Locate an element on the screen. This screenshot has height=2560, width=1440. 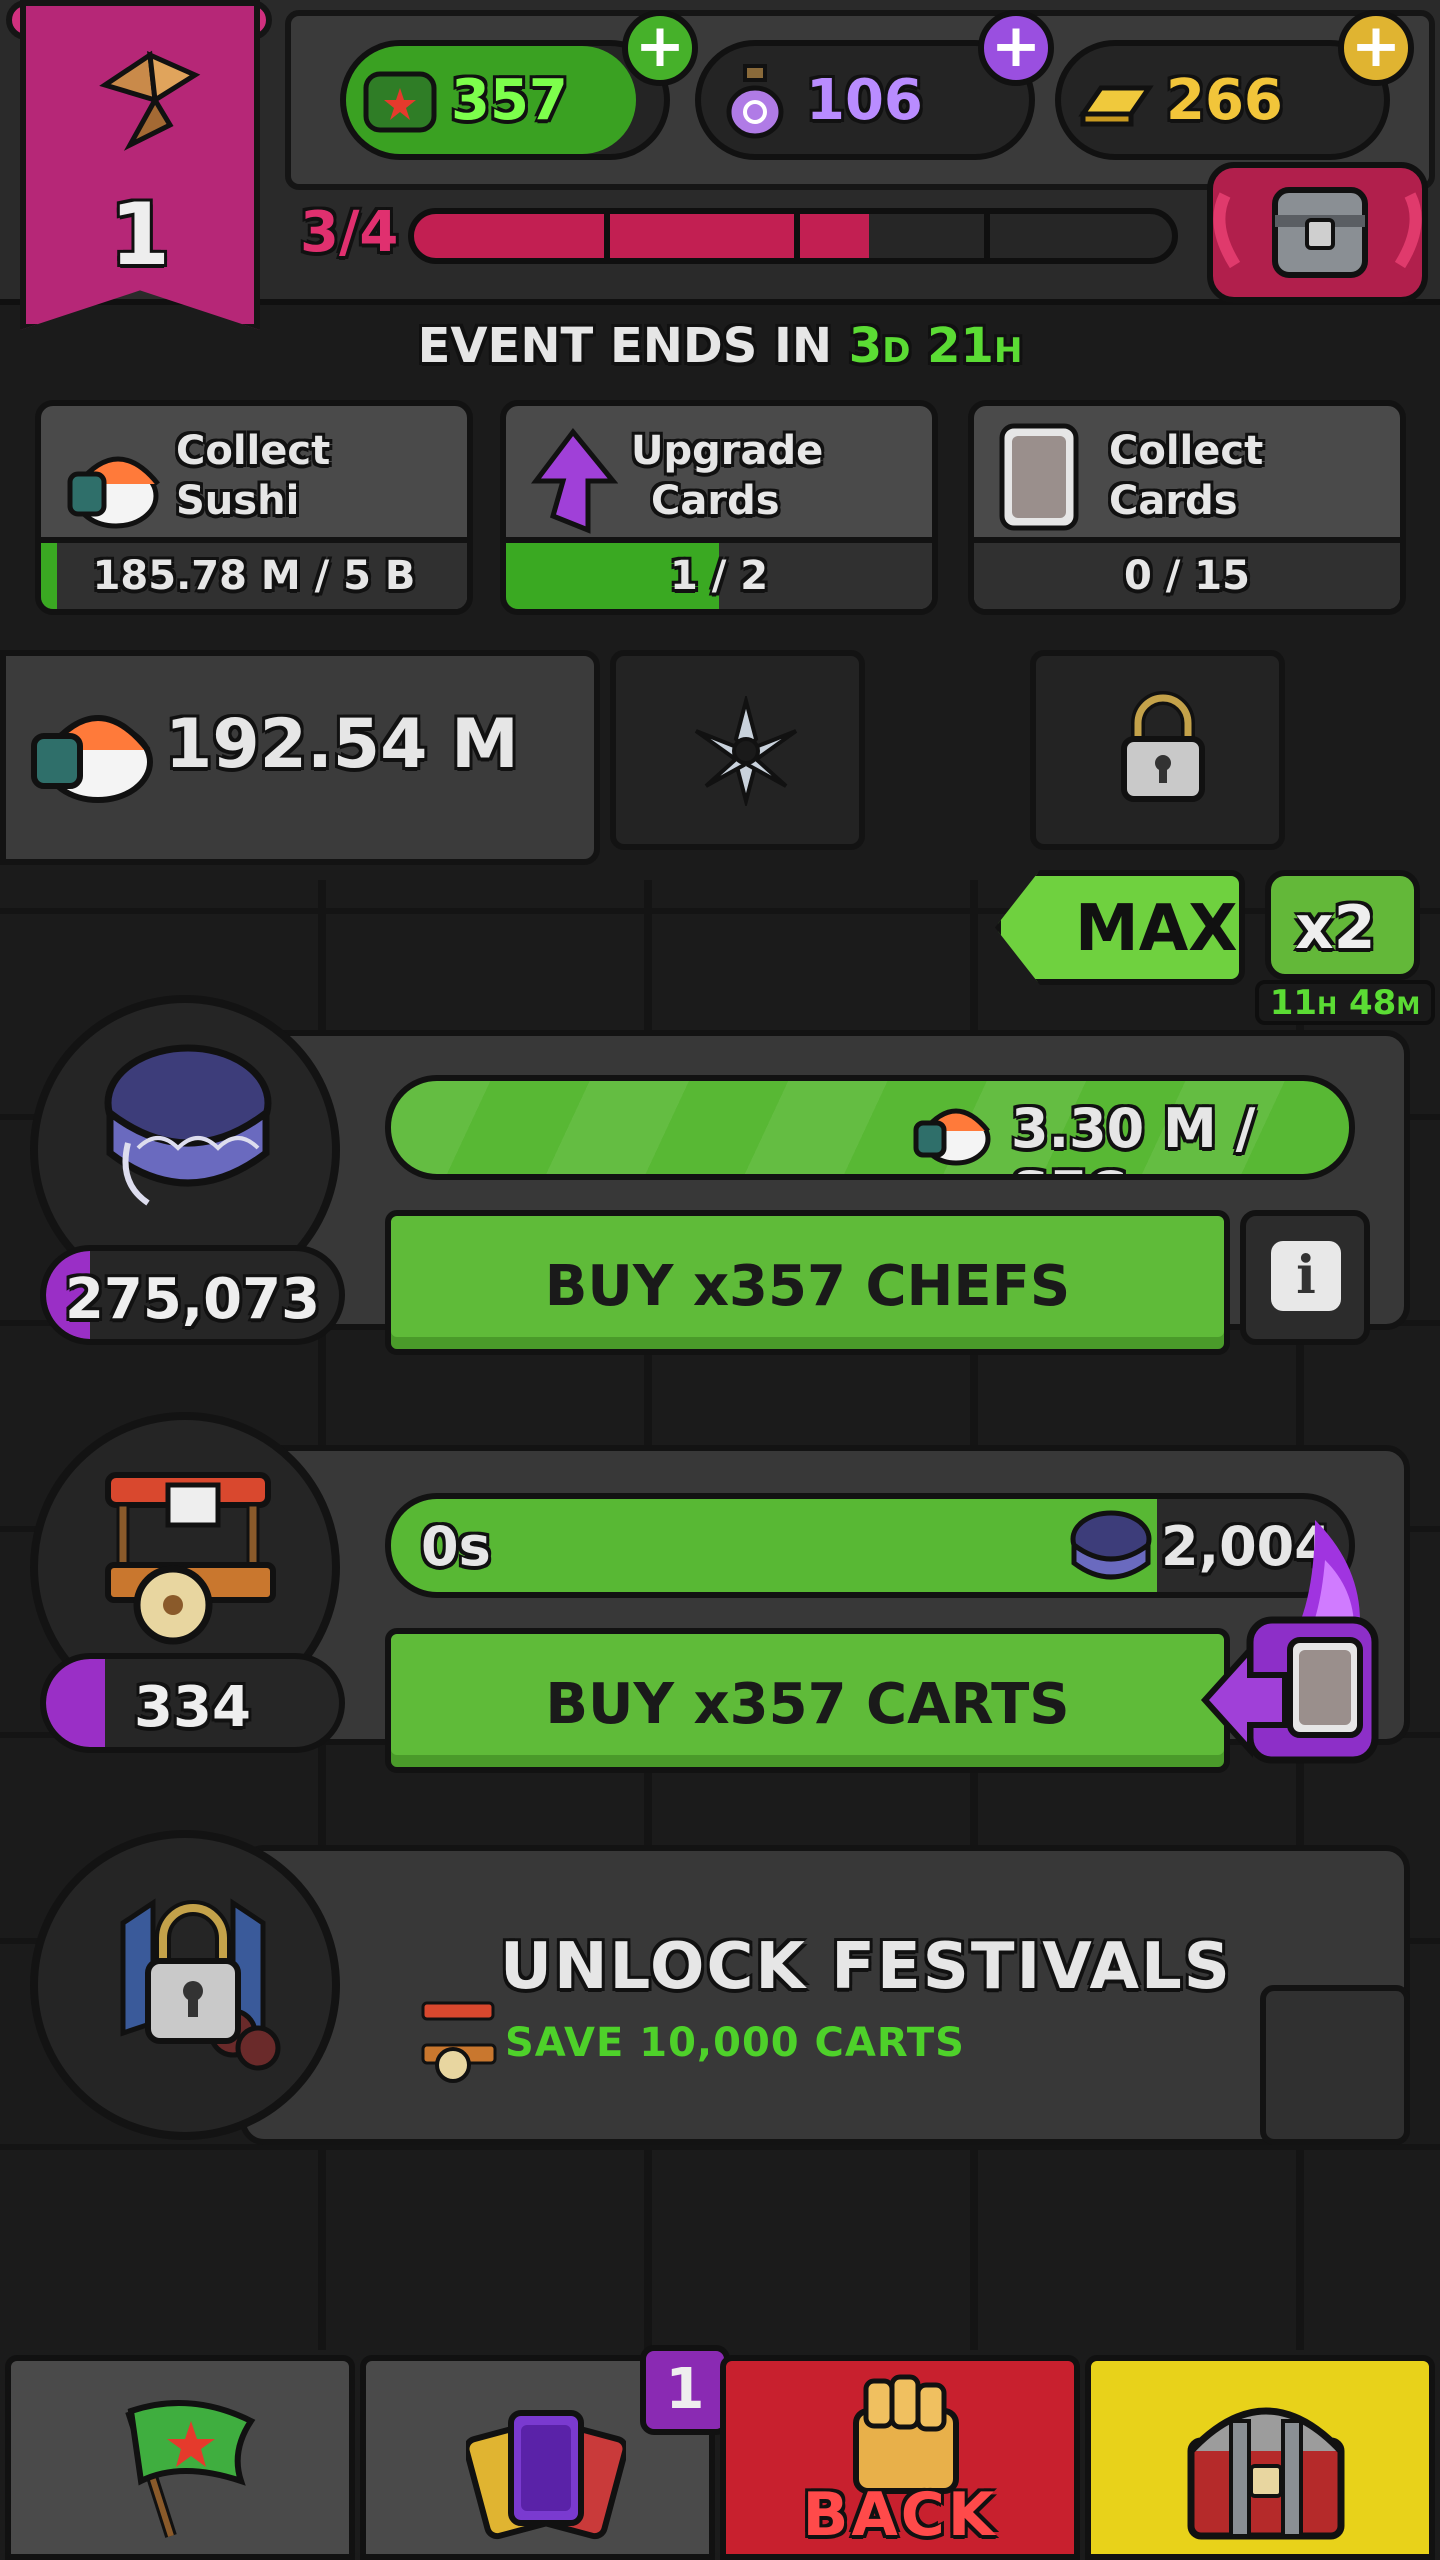
cards-icon is located at coordinates (546, 2475).